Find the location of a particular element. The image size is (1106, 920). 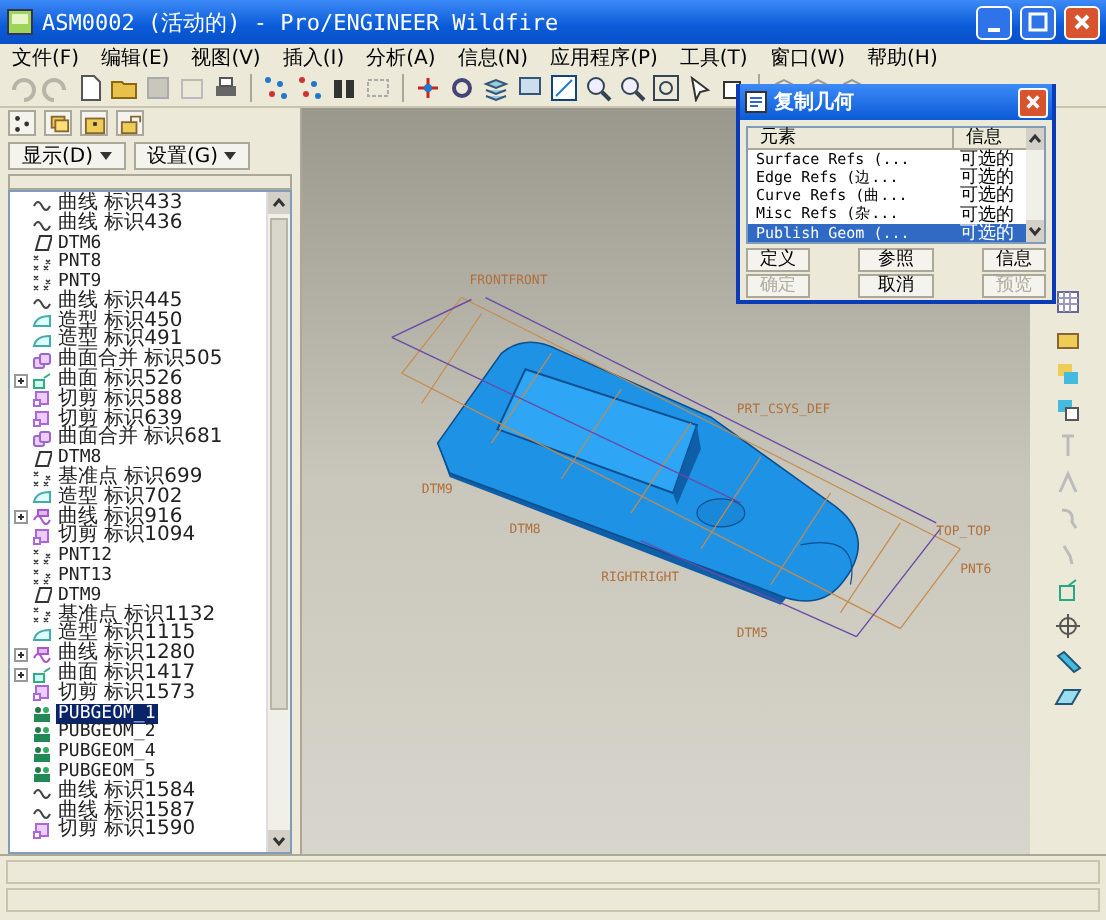

menu-item: 分析(A) is located at coordinates (401, 57).